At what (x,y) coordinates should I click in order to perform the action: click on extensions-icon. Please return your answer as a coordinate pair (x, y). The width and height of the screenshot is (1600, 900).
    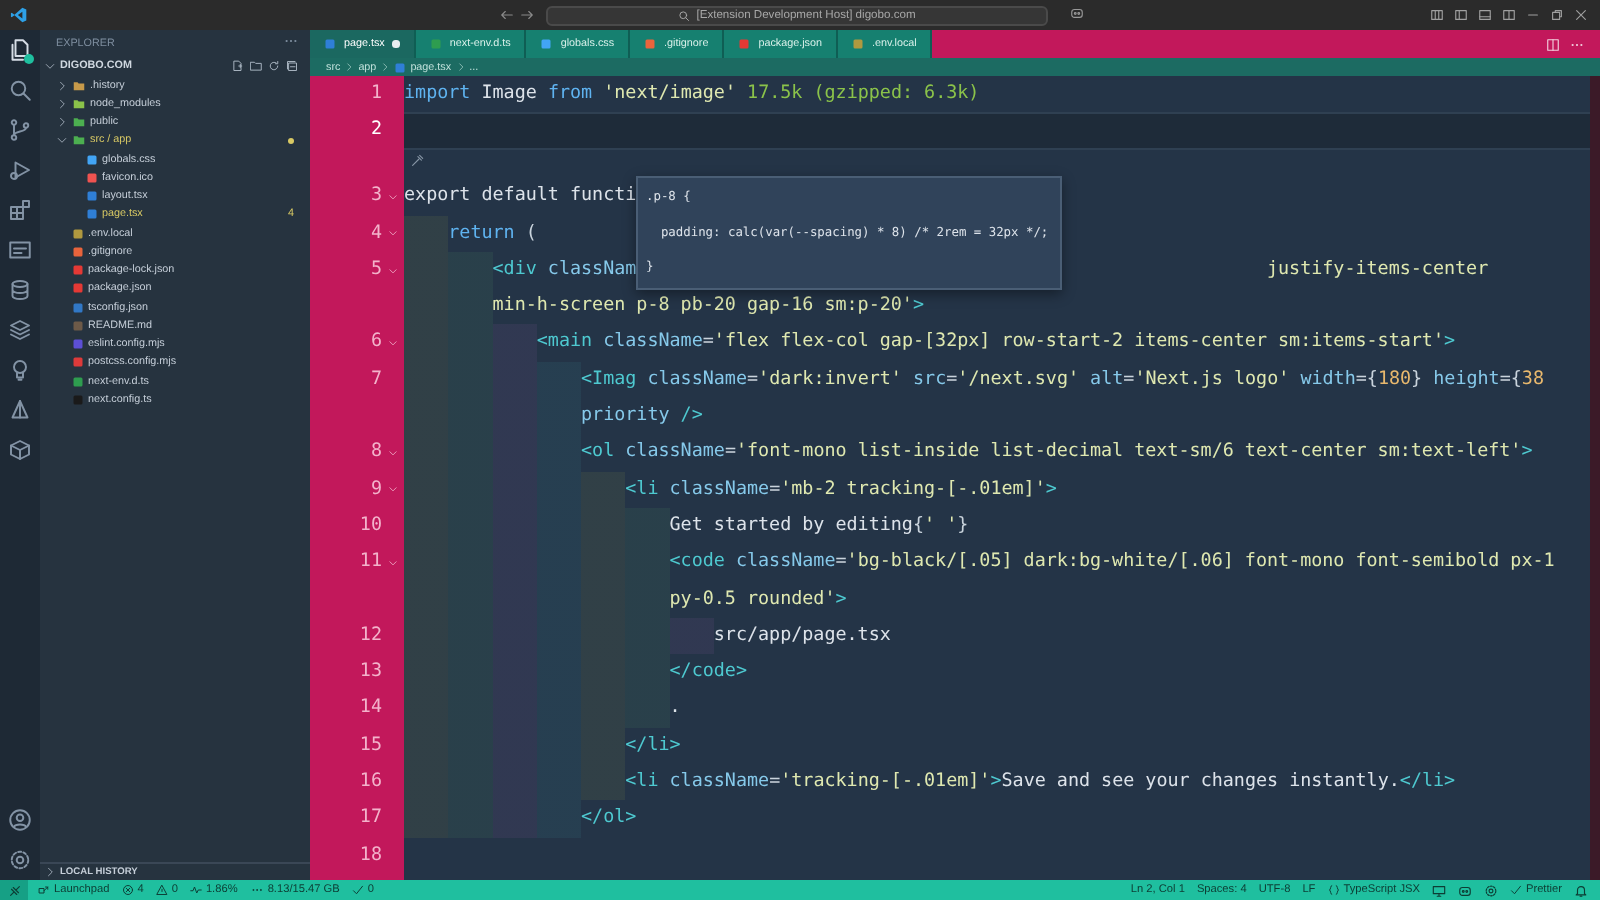
    Looking at the image, I should click on (20, 210).